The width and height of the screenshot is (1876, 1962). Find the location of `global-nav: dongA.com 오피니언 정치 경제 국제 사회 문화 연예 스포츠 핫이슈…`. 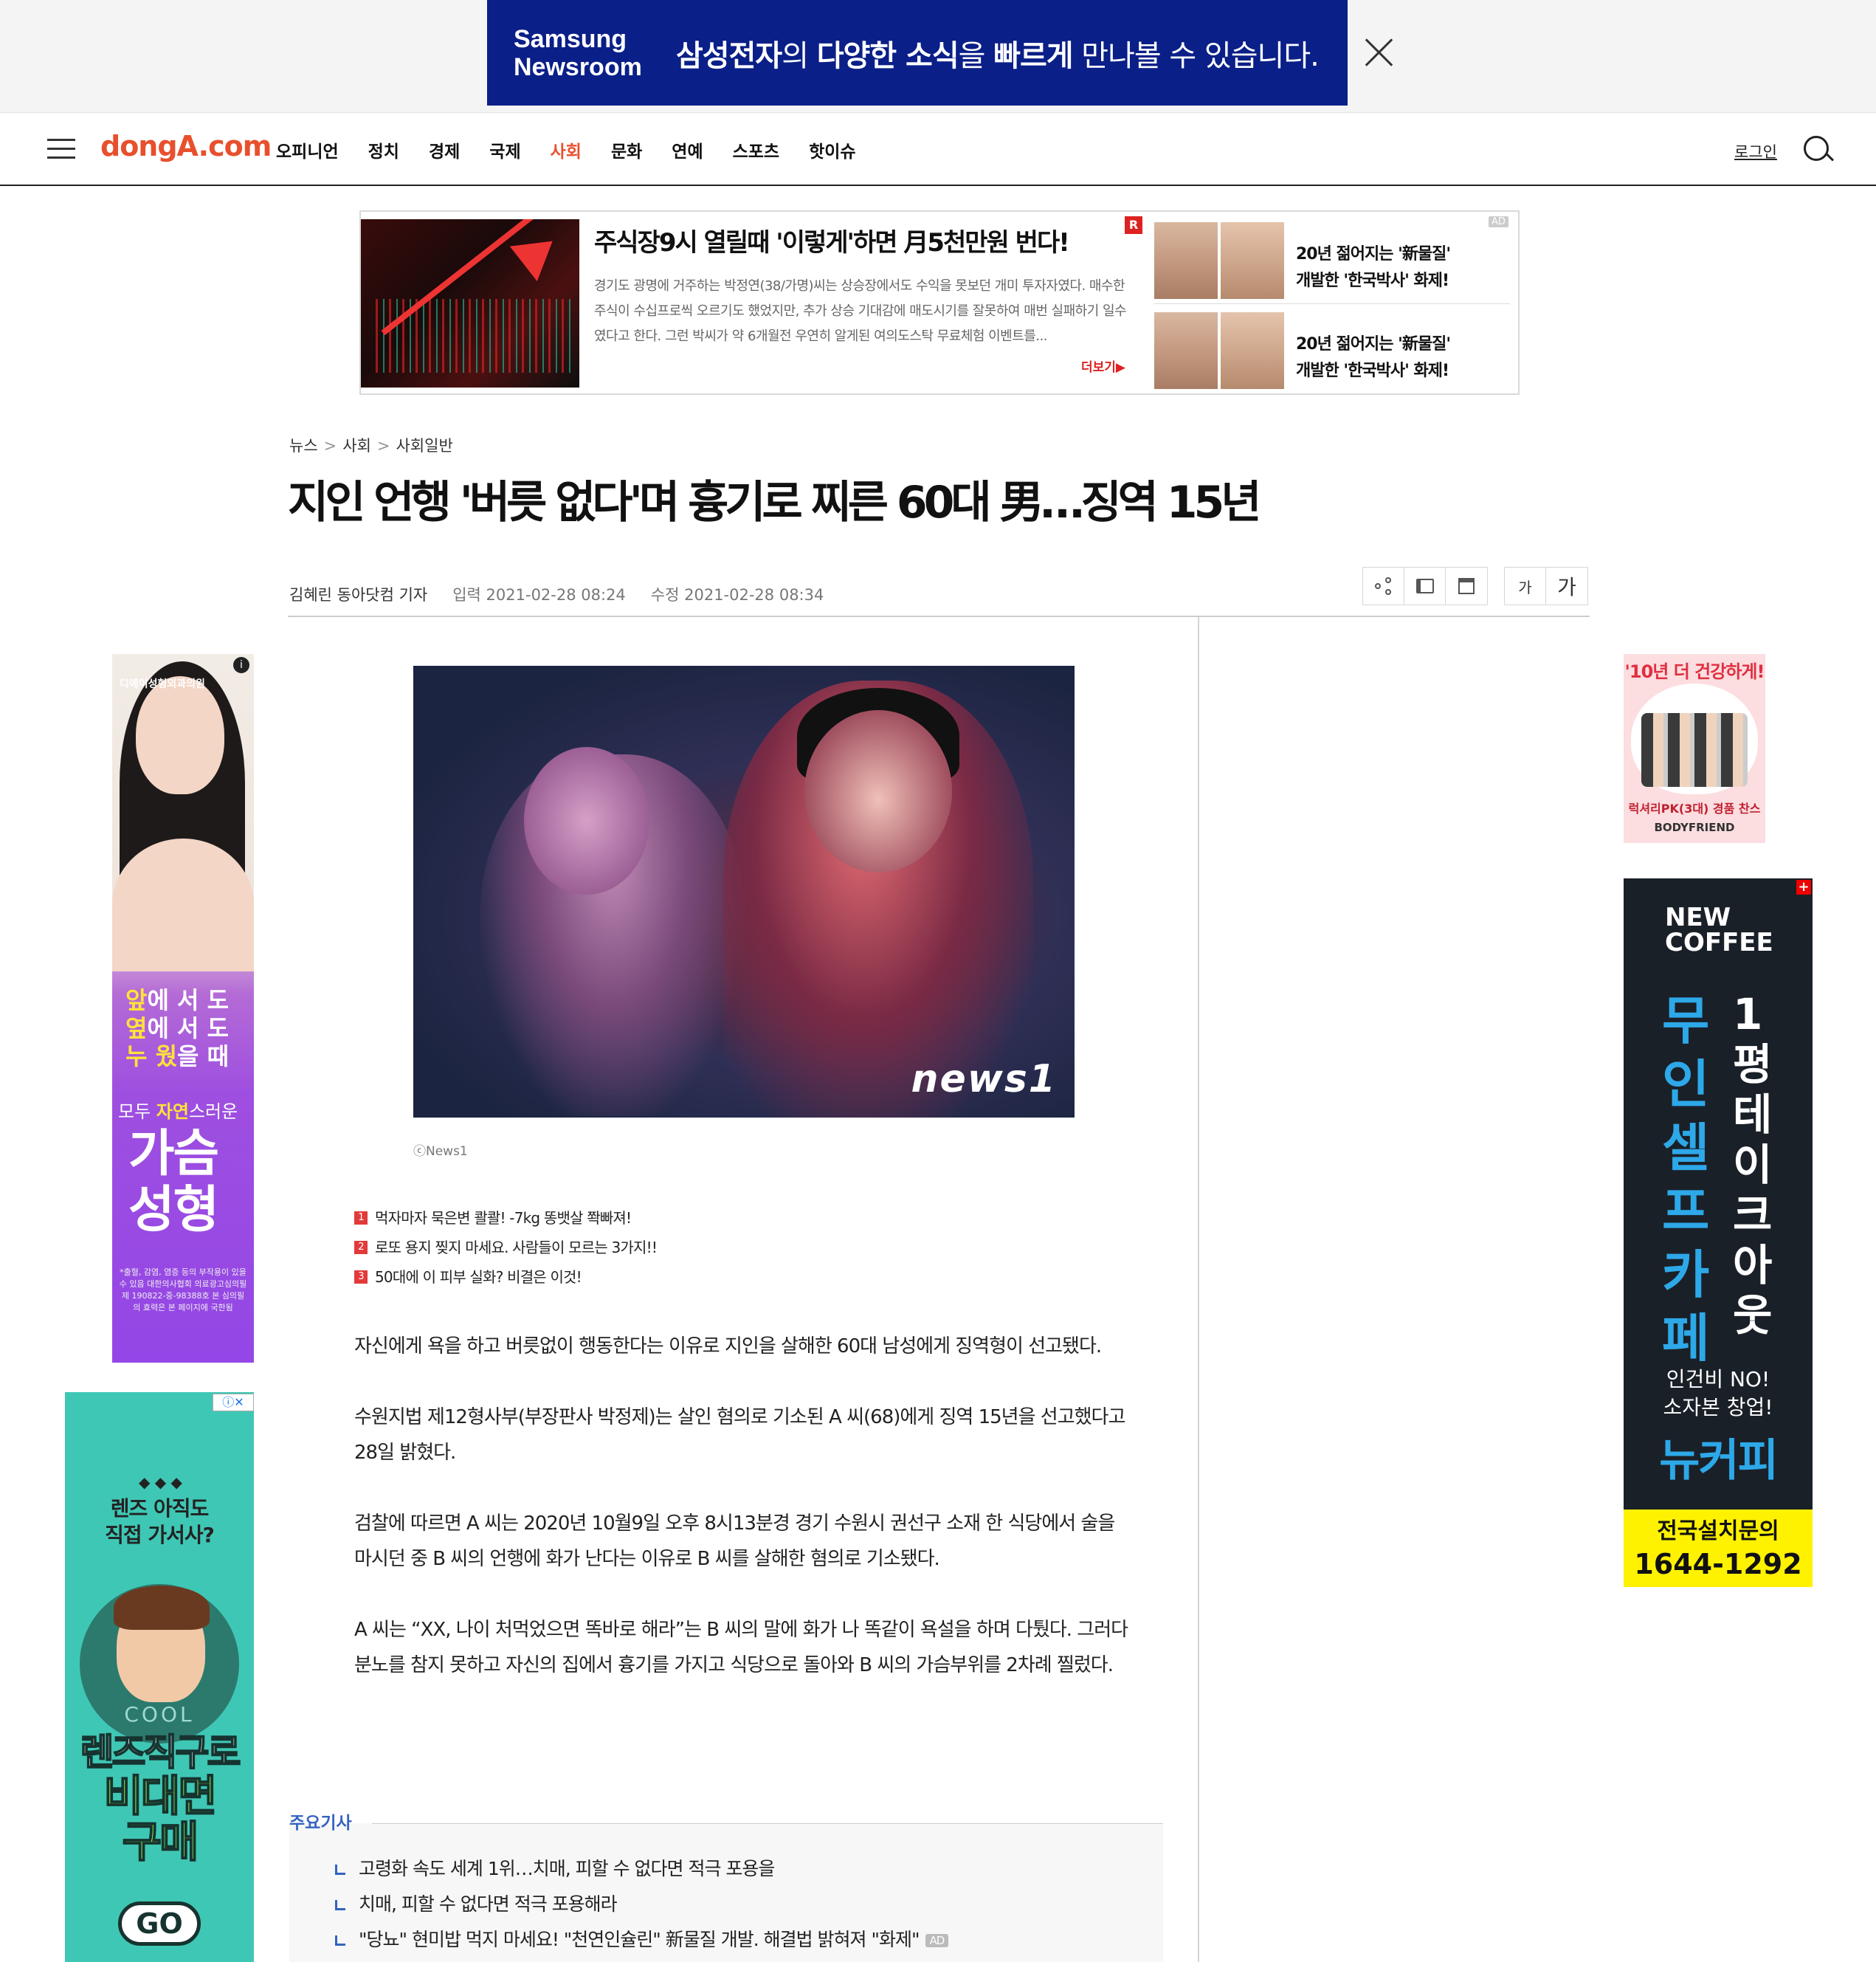

global-nav: dongA.com 오피니언 정치 경제 국제 사회 문화 연예 스포츠 핫이슈… is located at coordinates (938, 150).